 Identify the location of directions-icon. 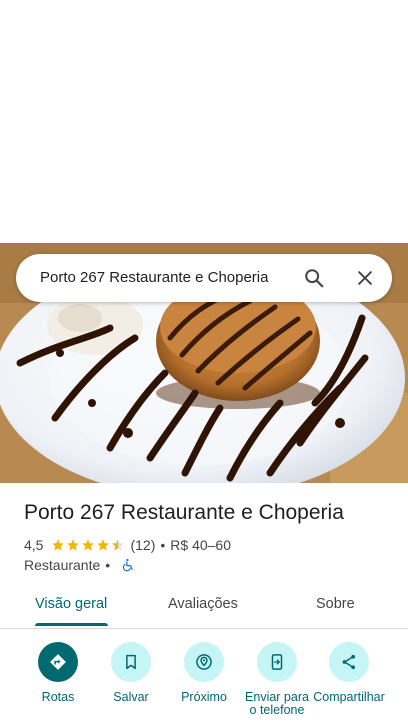
(58, 662).